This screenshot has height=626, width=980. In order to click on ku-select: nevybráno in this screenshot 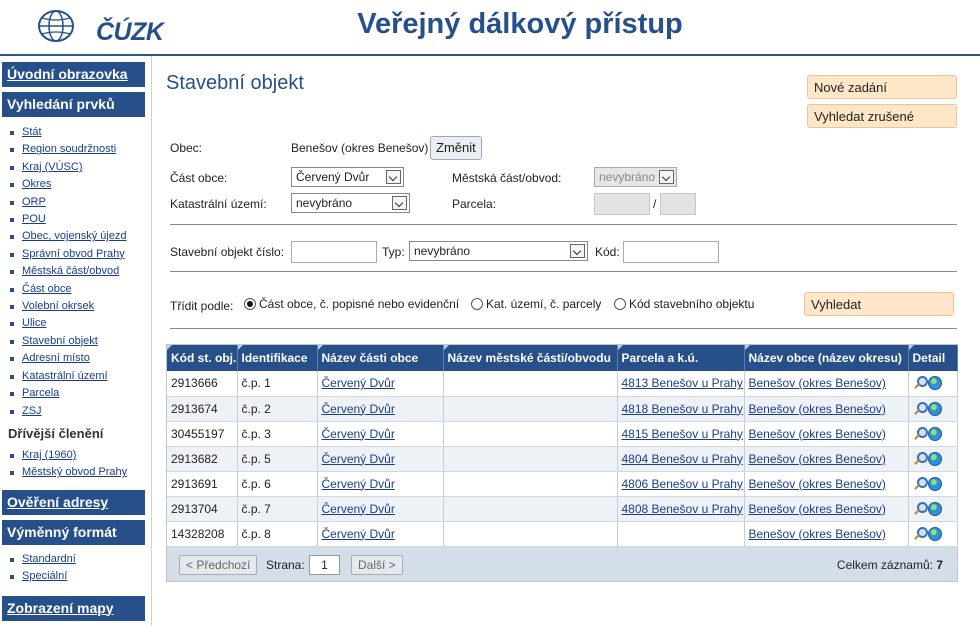, I will do `click(350, 203)`.